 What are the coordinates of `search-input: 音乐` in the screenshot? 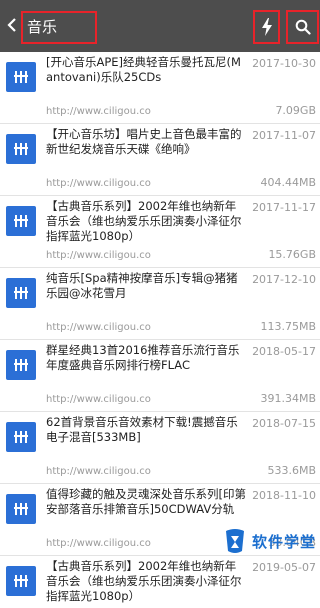 It's located at (59, 27).